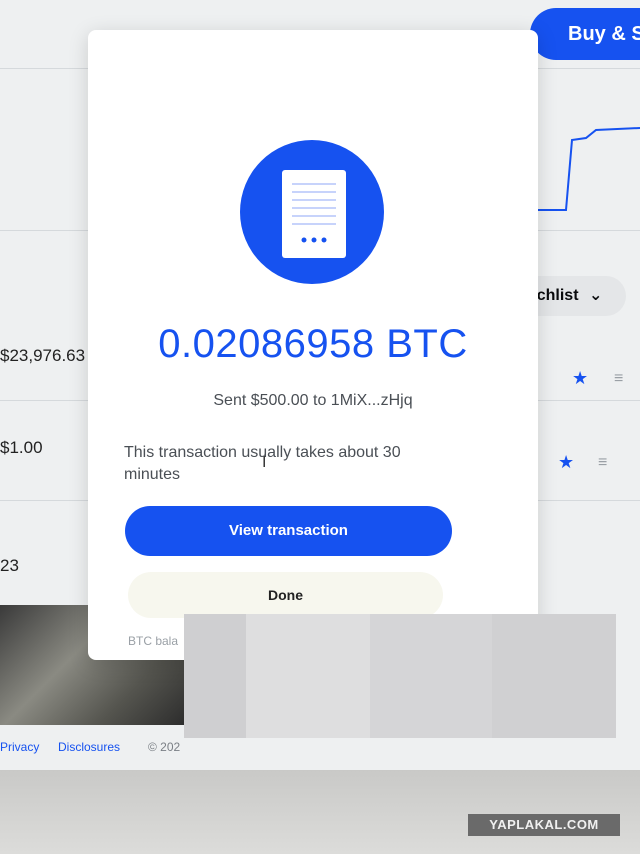  I want to click on text-cursor-icon: I, so click(264, 462).